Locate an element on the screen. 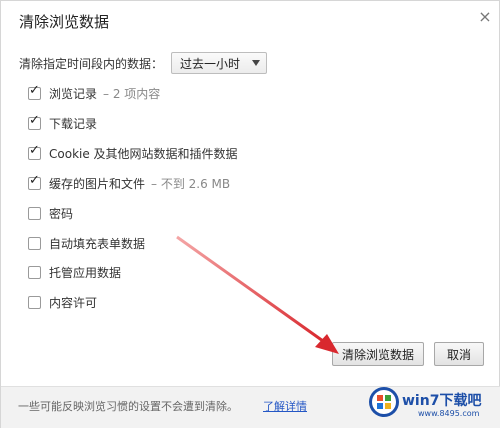 Image resolution: width=500 pixels, height=428 pixels. option-download-history: ✓ 下载记录 is located at coordinates (63, 122).